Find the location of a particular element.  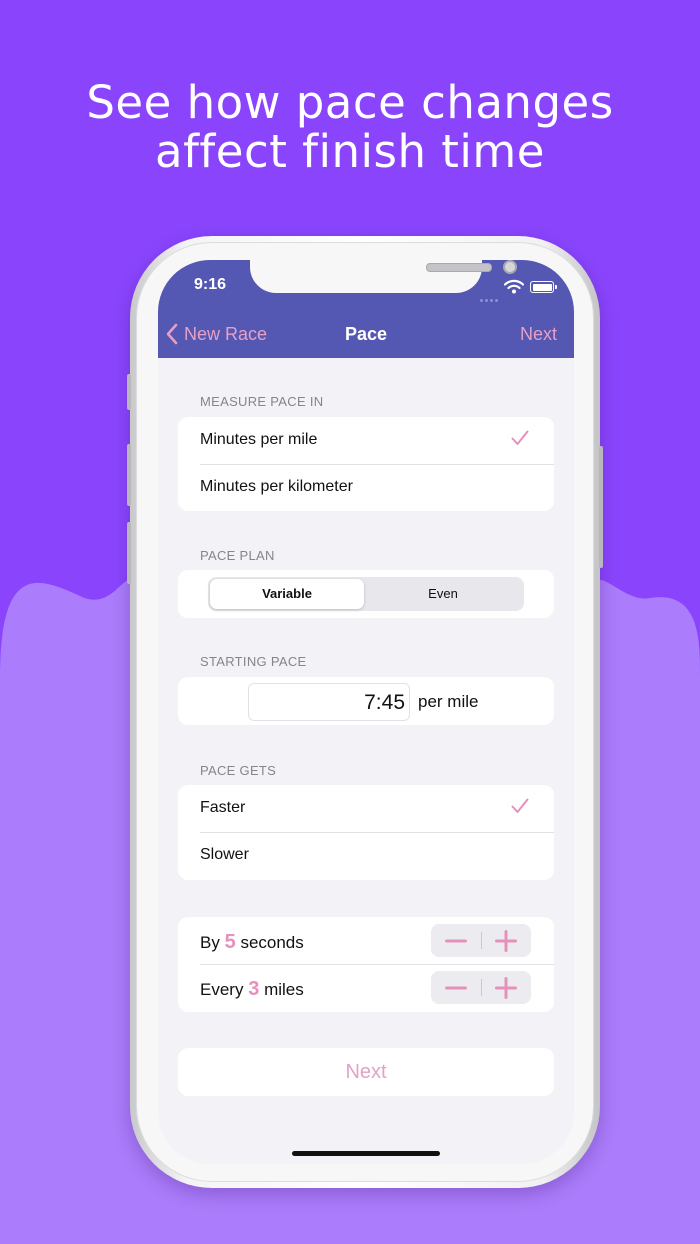

segment-variable: Variable is located at coordinates (287, 594).